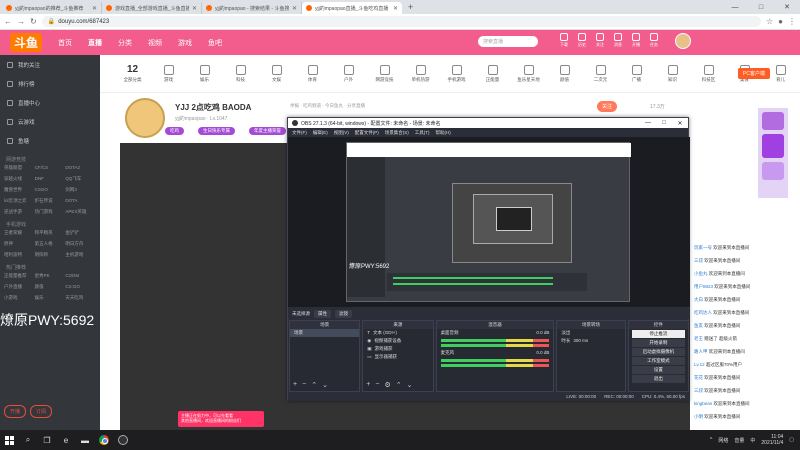 This screenshot has height=450, width=800. I want to click on pc-client-button: PC客户端, so click(754, 73).